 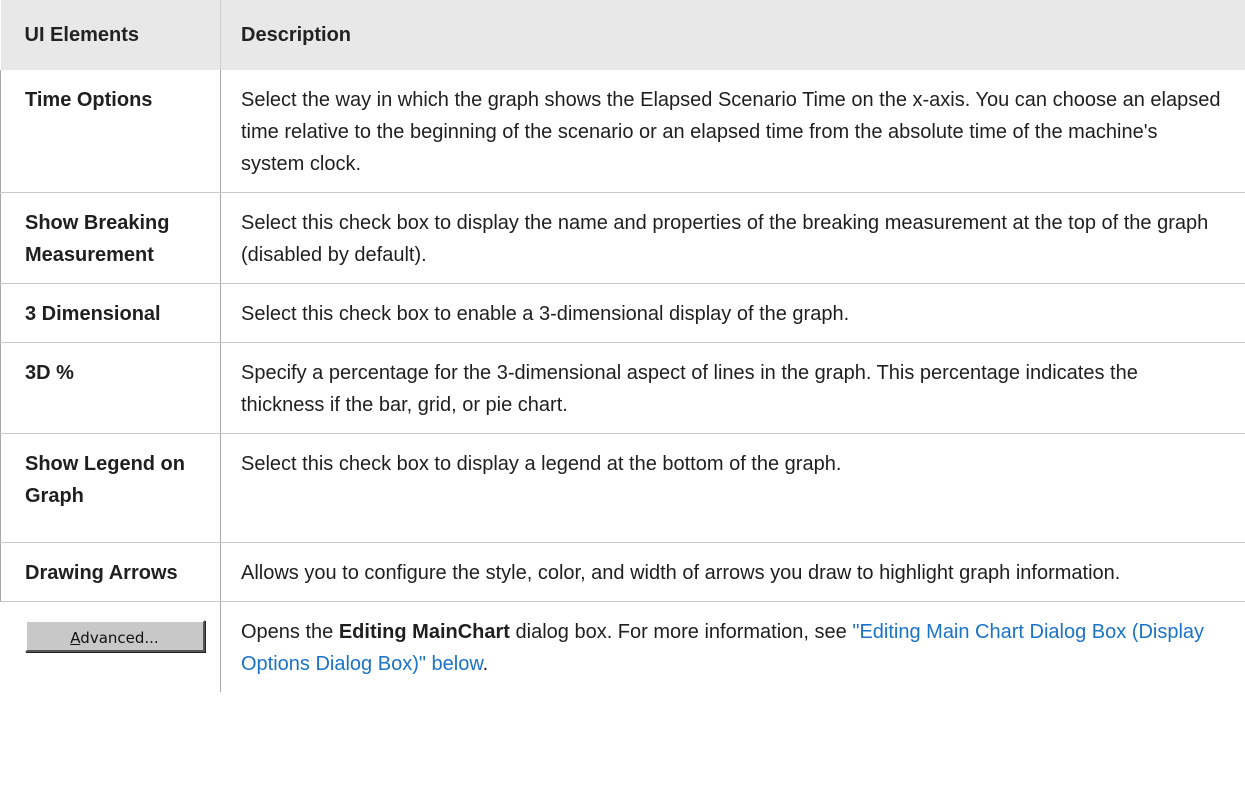 I want to click on header-ui-elements: UI Elements, so click(x=110, y=35).